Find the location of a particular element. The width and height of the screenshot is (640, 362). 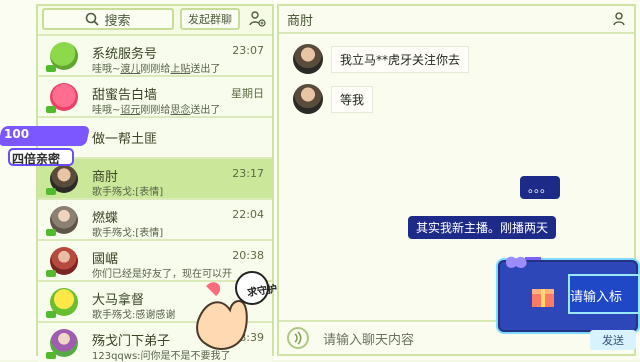

promo-text-1: 100 is located at coordinates (17, 134).